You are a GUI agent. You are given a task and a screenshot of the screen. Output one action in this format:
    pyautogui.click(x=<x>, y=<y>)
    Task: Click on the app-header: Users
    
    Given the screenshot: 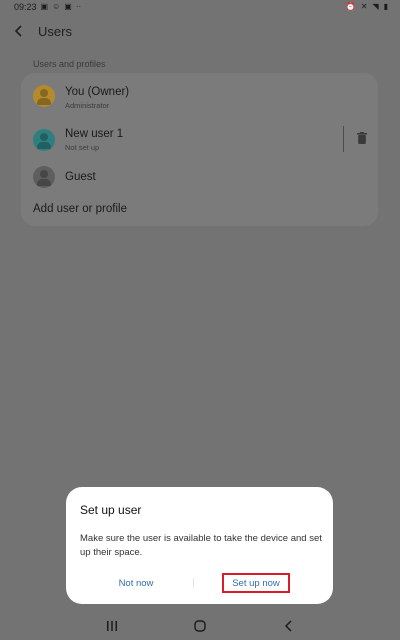 What is the action you would take?
    pyautogui.click(x=42, y=31)
    